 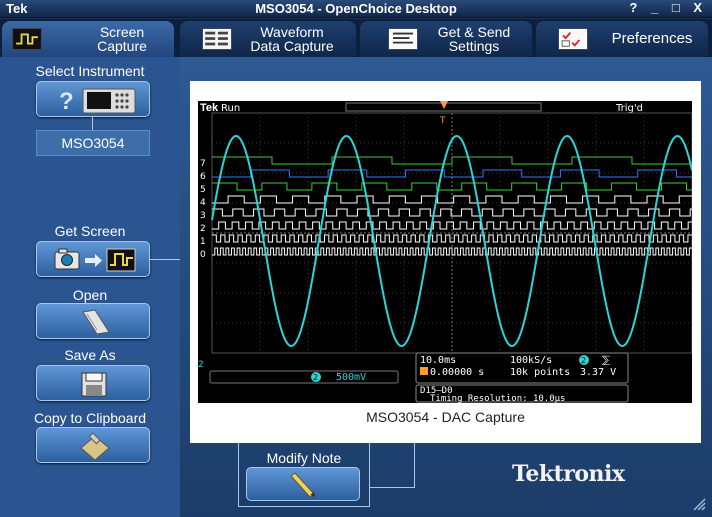 I want to click on trigger-position-icon, so click(x=424, y=371).